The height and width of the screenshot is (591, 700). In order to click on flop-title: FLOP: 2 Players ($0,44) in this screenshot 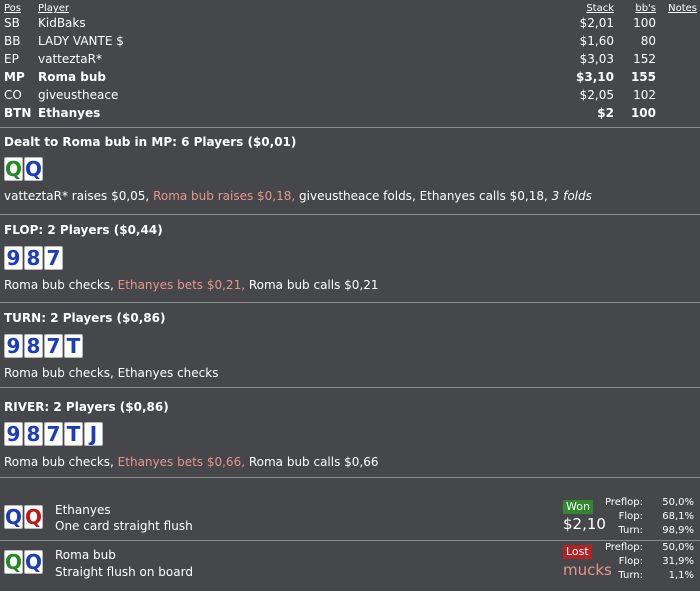, I will do `click(83, 230)`.